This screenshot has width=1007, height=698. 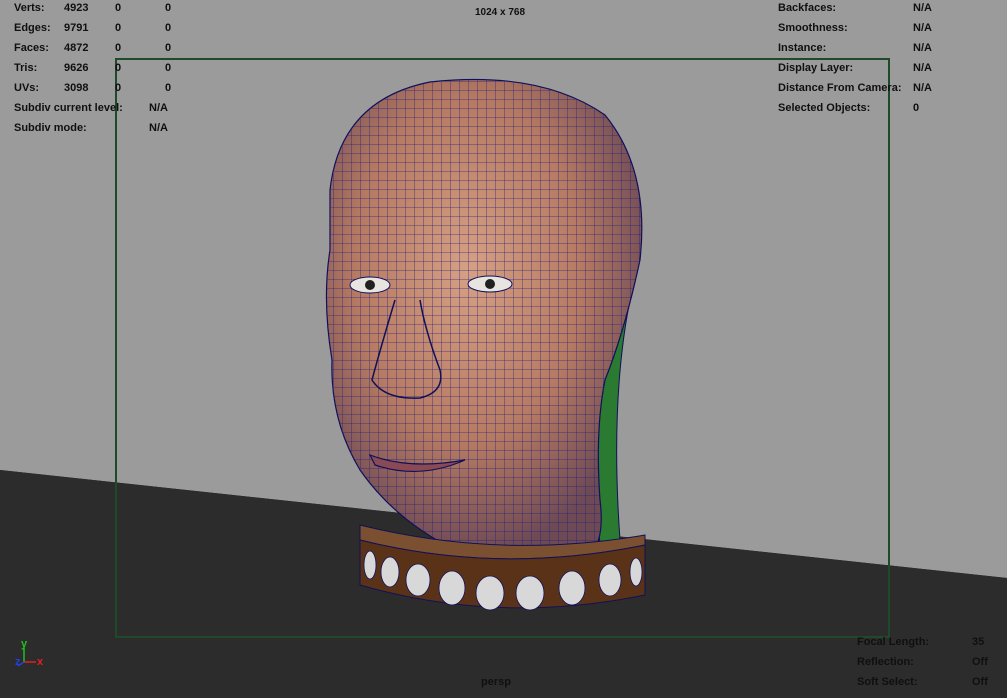 What do you see at coordinates (868, 28) in the screenshot?
I see `hud-row-smoothness: Smoothness: N/A` at bounding box center [868, 28].